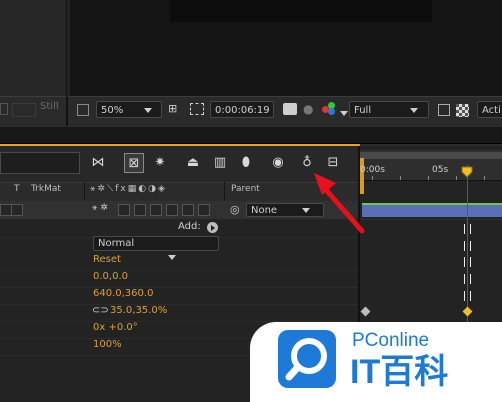  What do you see at coordinates (264, 210) in the screenshot?
I see `parent-value: None` at bounding box center [264, 210].